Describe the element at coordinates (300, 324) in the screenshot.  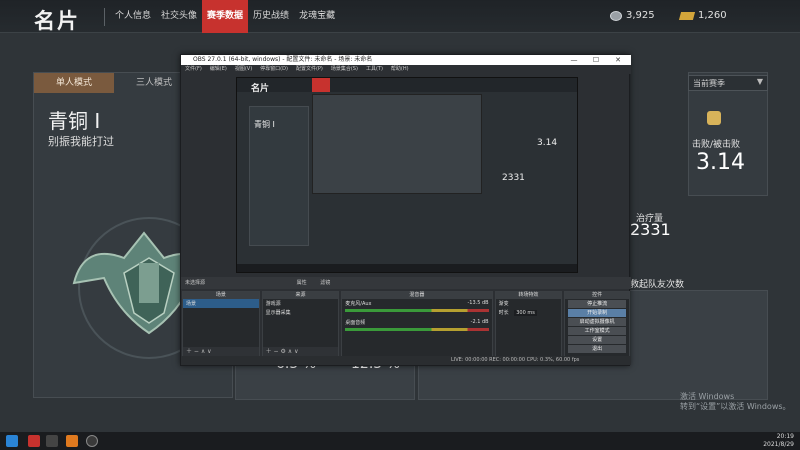
I see `sources-dock: 来源 游戏源 显示器采集 ＋ − ⚙ ∧ ∨` at that location.